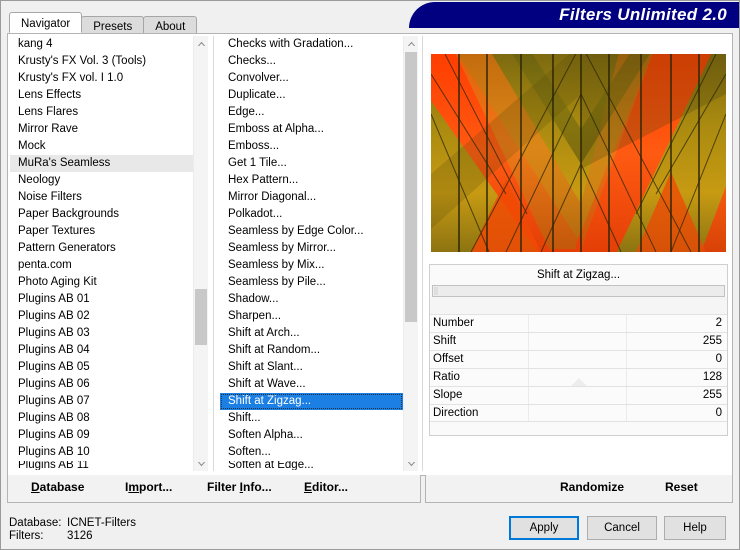 The height and width of the screenshot is (550, 740). I want to click on list-item: Plugins AB 09, so click(101, 435).